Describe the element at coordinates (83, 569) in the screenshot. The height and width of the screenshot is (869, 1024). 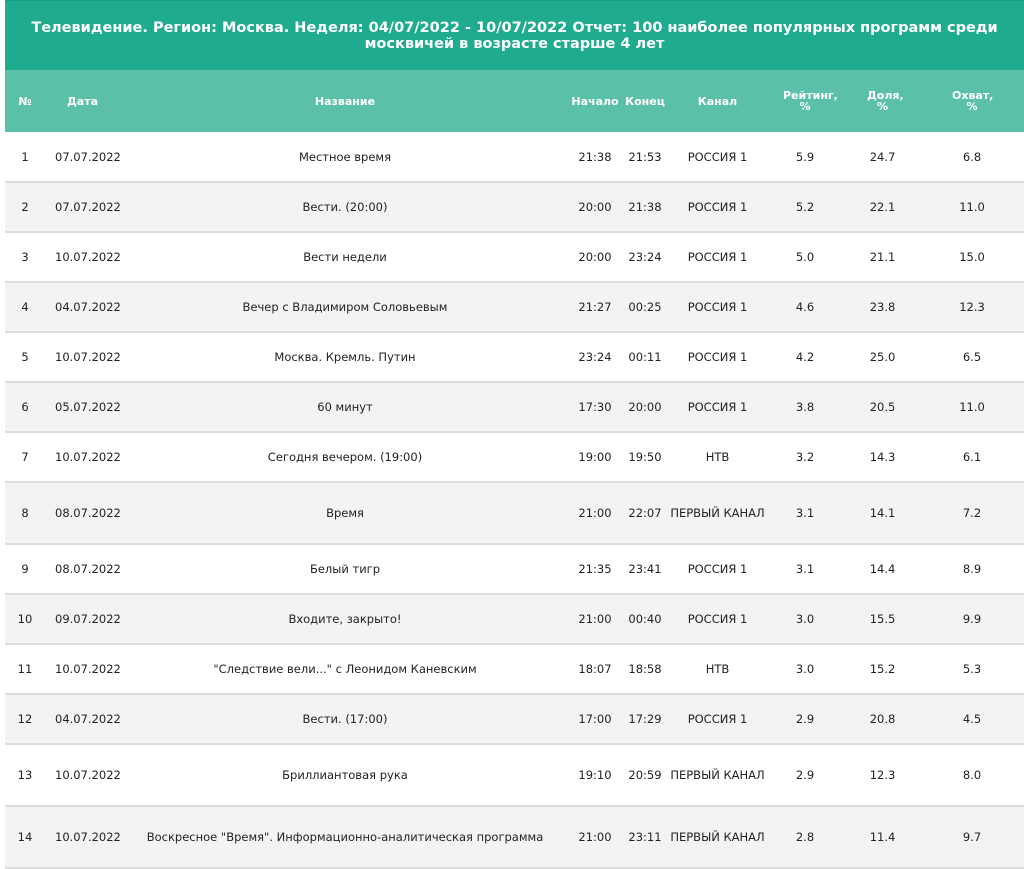
I see `cell-date: 08.07.2022` at that location.